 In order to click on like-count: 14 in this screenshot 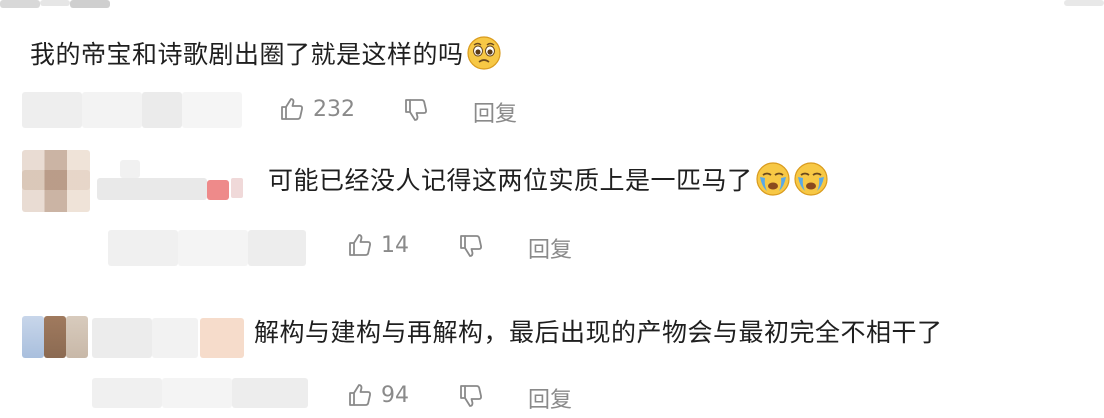, I will do `click(395, 245)`.